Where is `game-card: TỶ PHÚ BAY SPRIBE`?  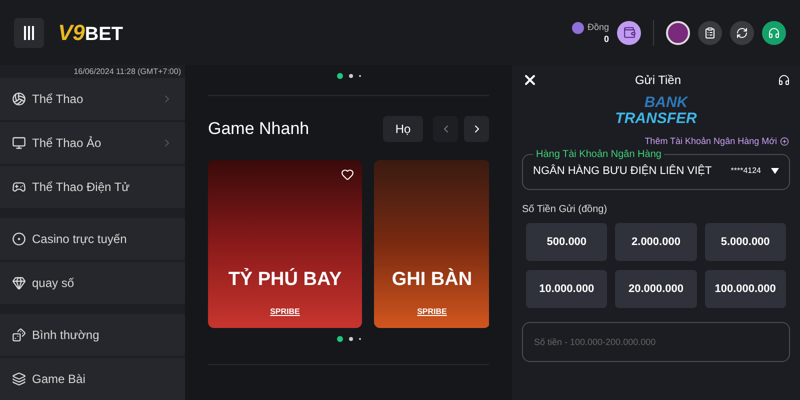
game-card: TỶ PHÚ BAY SPRIBE is located at coordinates (285, 244).